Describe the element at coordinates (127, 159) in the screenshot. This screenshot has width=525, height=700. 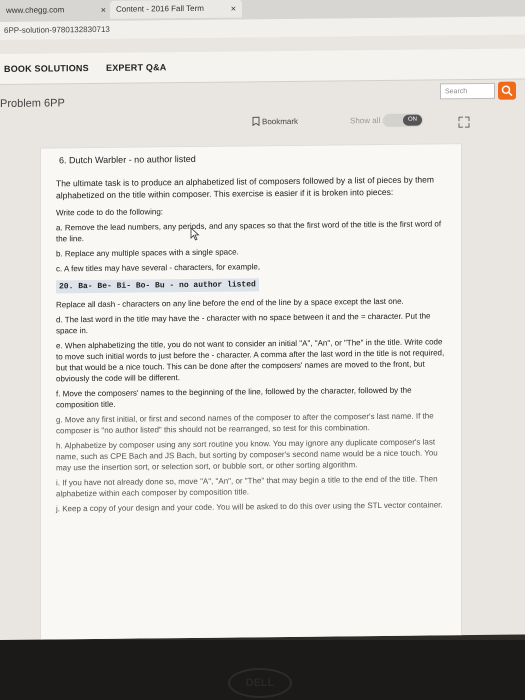
I see `question-heading: 6. Dutch Warbler - no author listed` at that location.